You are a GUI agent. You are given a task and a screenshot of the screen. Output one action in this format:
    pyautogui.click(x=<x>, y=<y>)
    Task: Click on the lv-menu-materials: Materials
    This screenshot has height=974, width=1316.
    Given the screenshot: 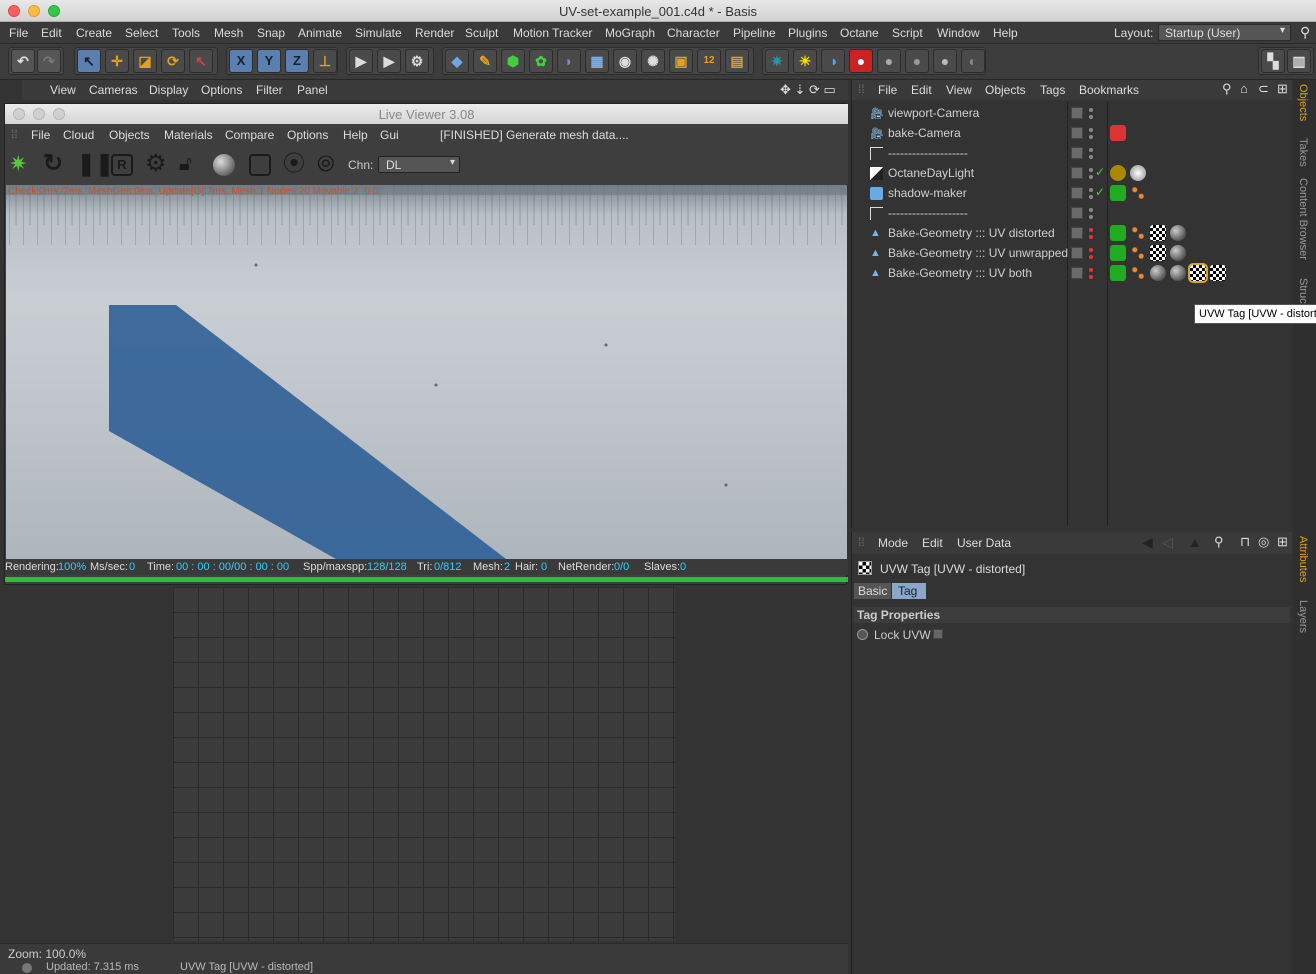 What is the action you would take?
    pyautogui.click(x=188, y=135)
    